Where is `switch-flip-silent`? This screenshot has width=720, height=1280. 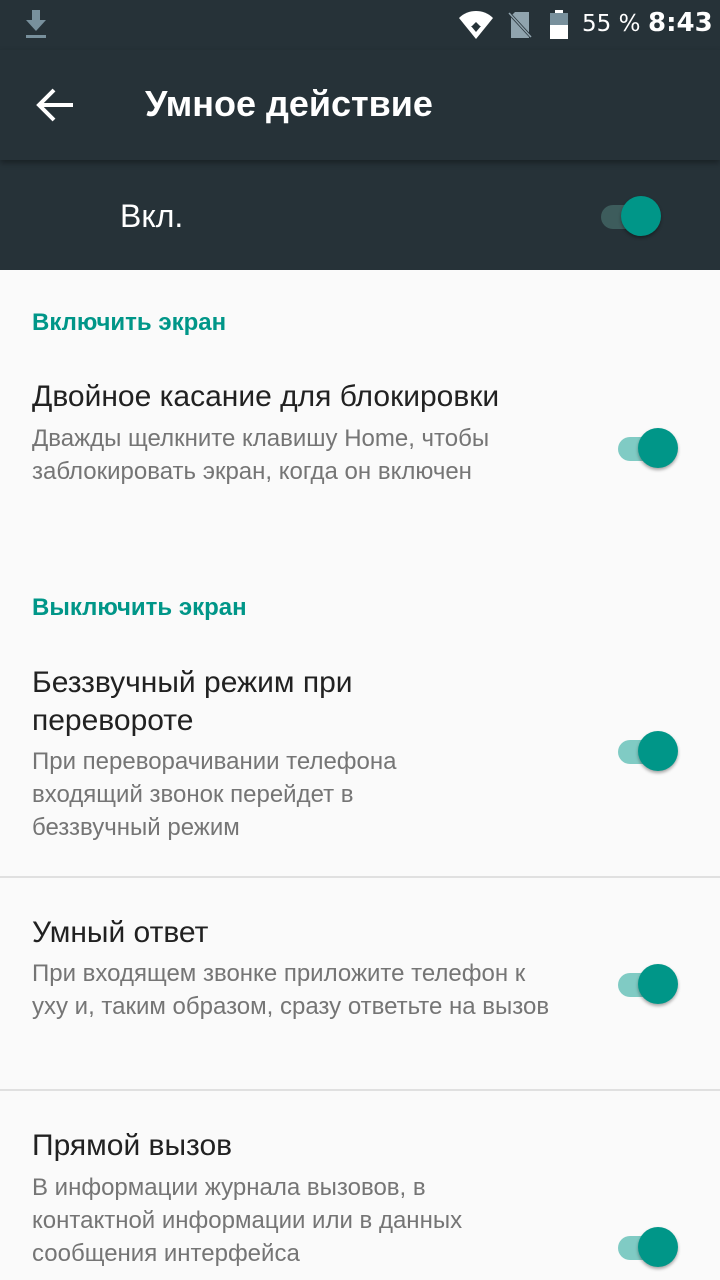 switch-flip-silent is located at coordinates (648, 750).